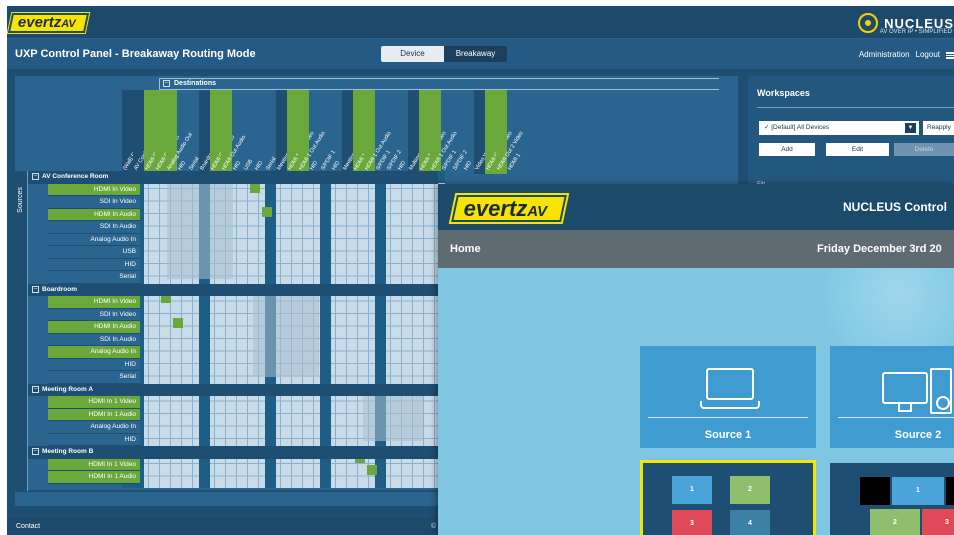 The height and width of the screenshot is (535, 954). Describe the element at coordinates (289, 132) in the screenshot. I see `destination-group-header: Meeting Room A` at that location.